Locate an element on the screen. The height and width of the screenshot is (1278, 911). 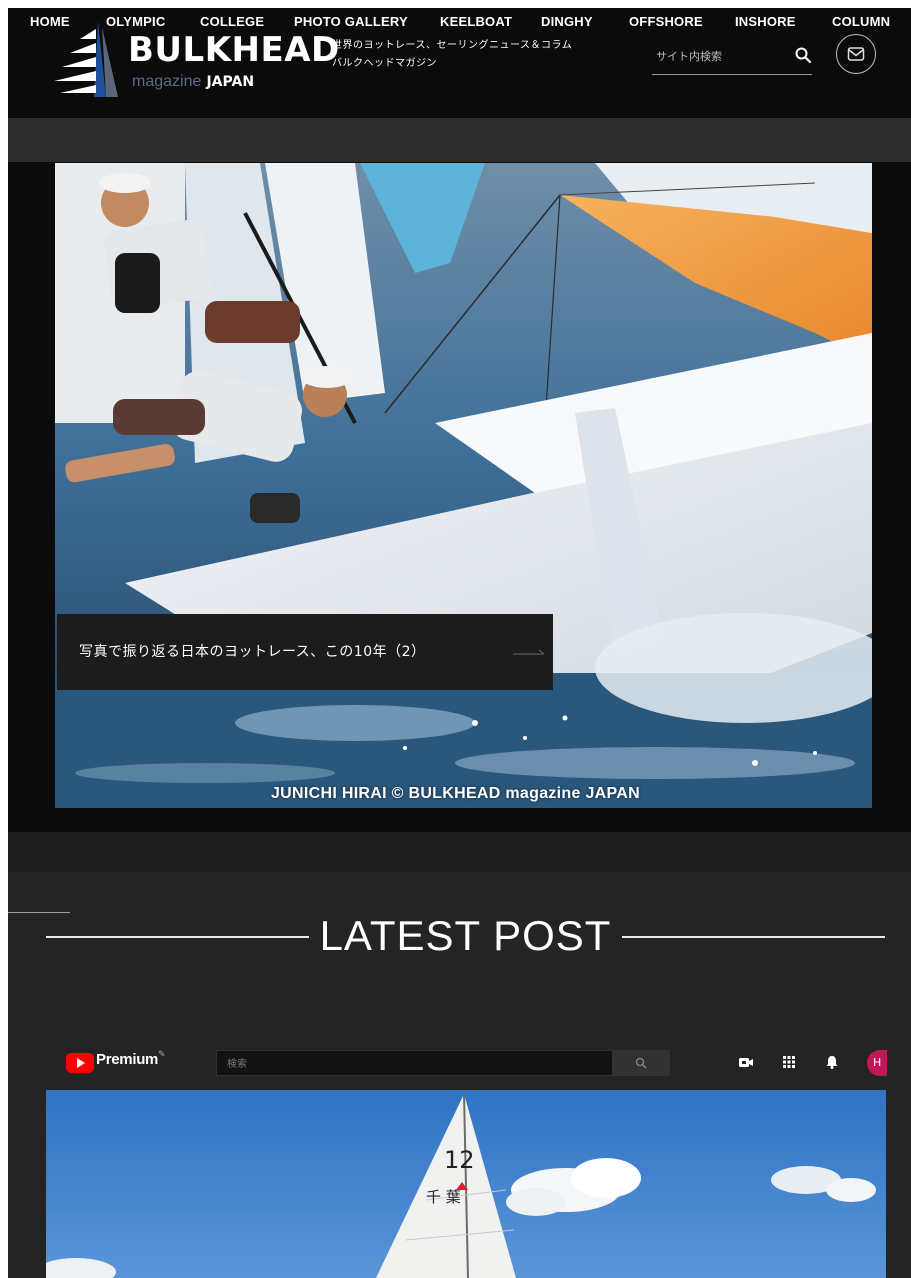
mail-button is located at coordinates (856, 54).